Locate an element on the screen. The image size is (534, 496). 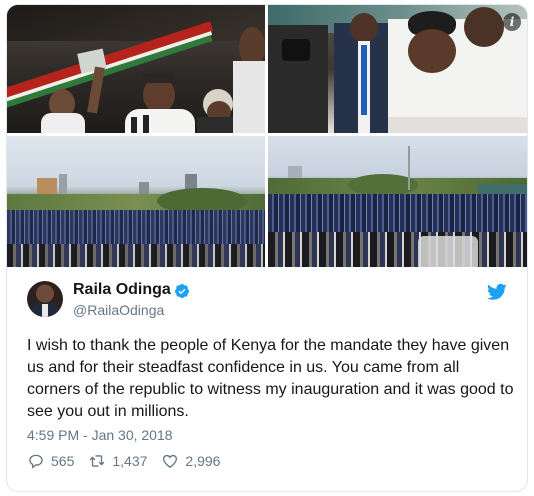
author-handle: @RailaOdinga is located at coordinates (118, 310).